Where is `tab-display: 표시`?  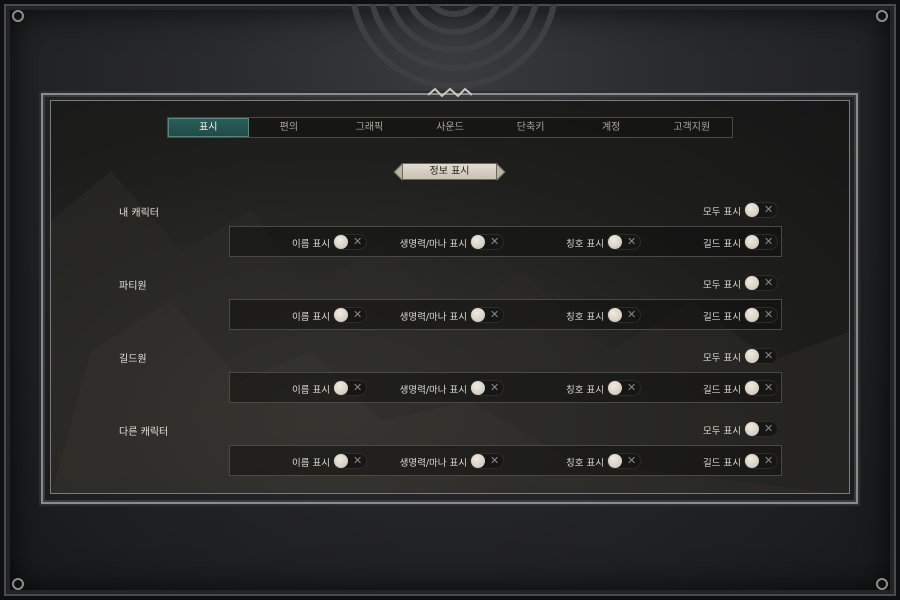
tab-display: 표시 is located at coordinates (208, 127).